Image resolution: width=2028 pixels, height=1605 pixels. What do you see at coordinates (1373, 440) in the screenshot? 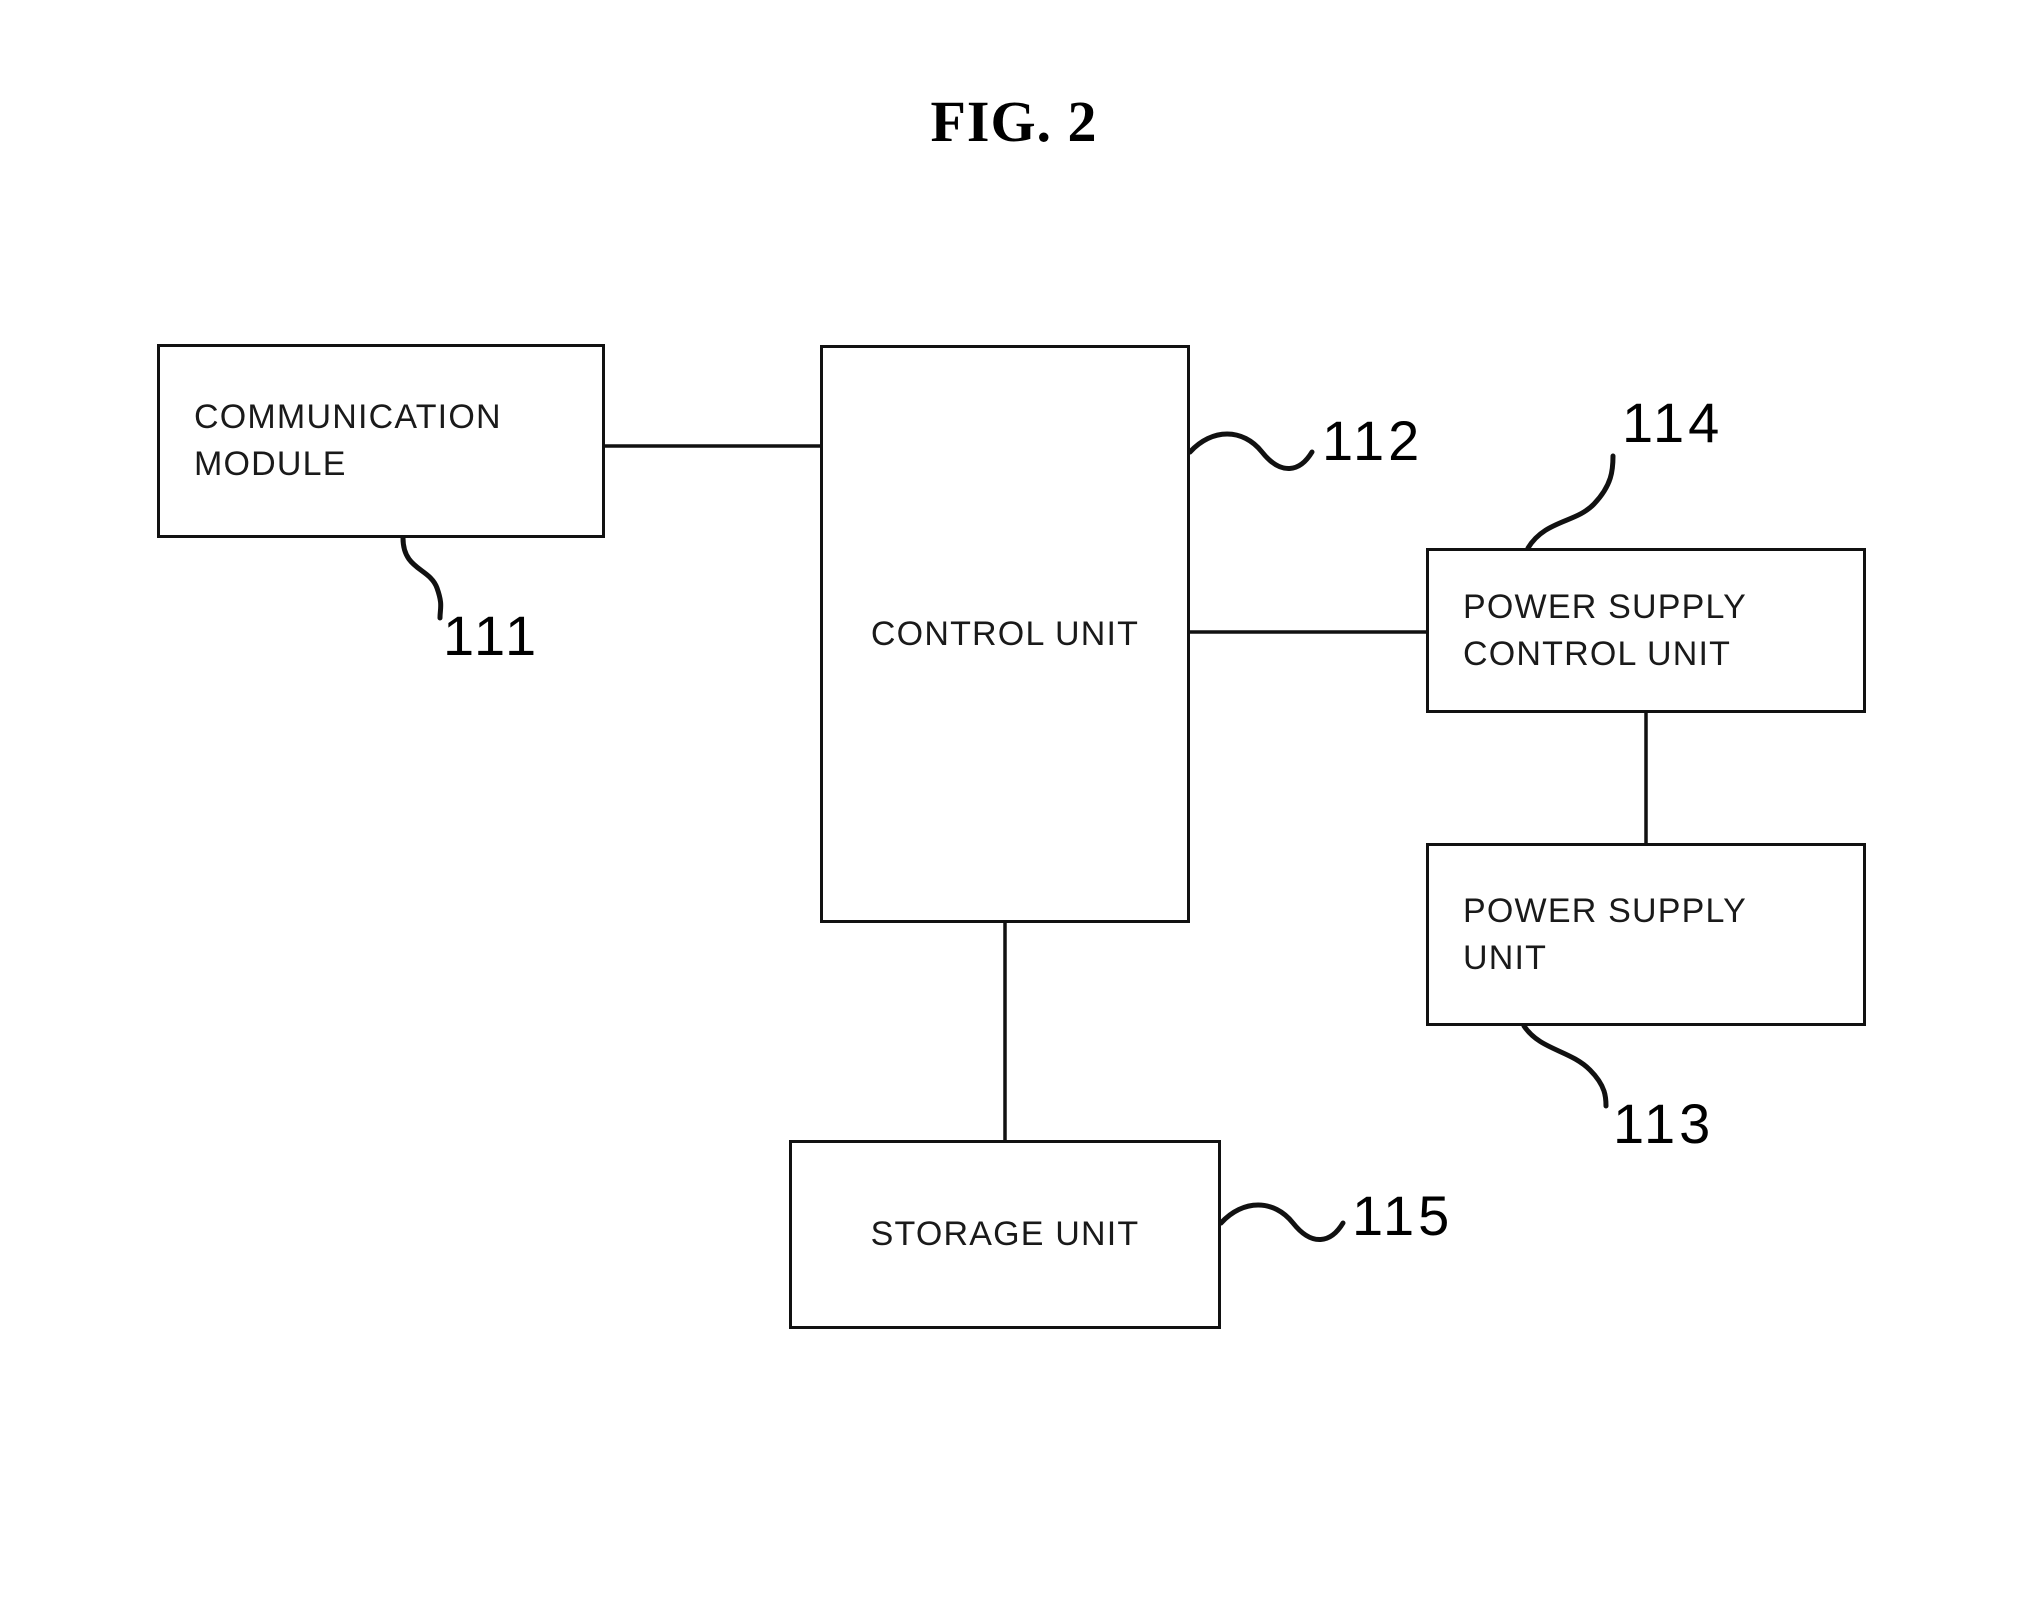
I see `reference-numeral-112: 112` at bounding box center [1373, 440].